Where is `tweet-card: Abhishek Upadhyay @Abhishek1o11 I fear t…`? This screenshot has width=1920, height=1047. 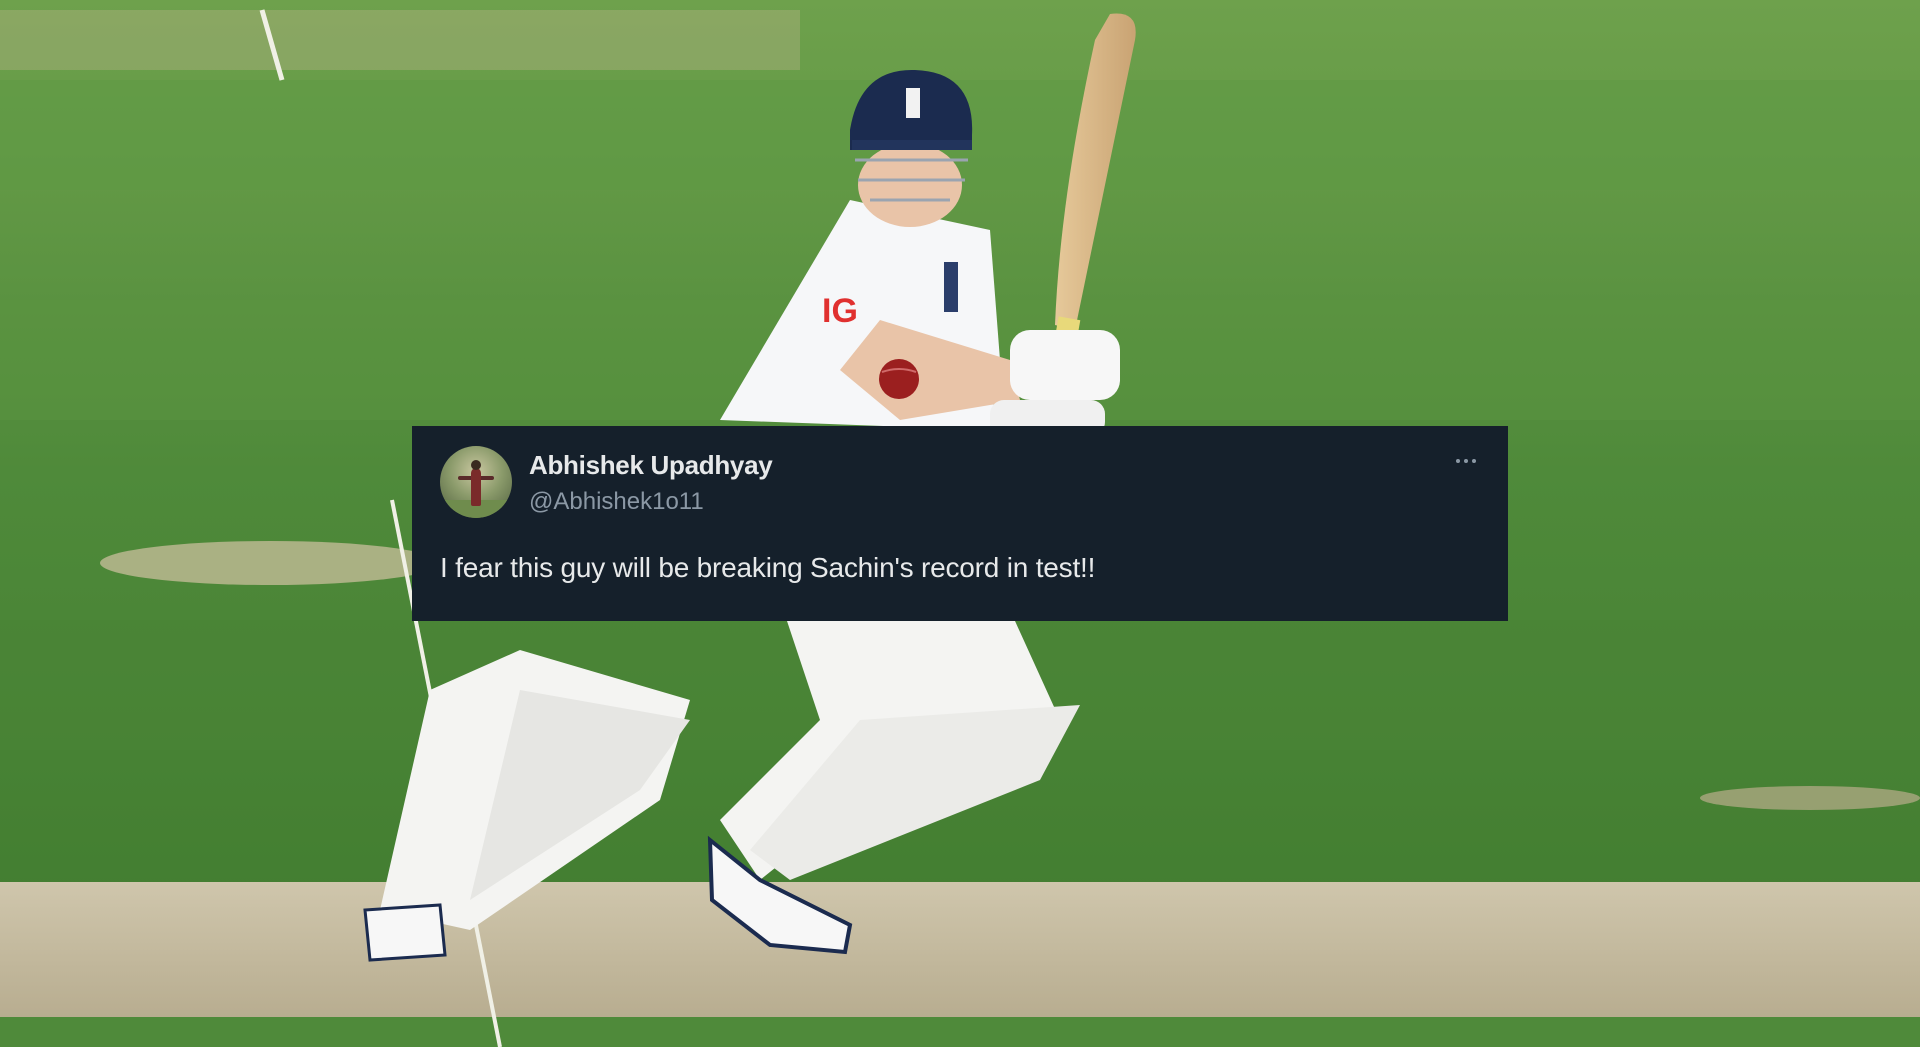
tweet-card: Abhishek Upadhyay @Abhishek1o11 I fear t… is located at coordinates (960, 523).